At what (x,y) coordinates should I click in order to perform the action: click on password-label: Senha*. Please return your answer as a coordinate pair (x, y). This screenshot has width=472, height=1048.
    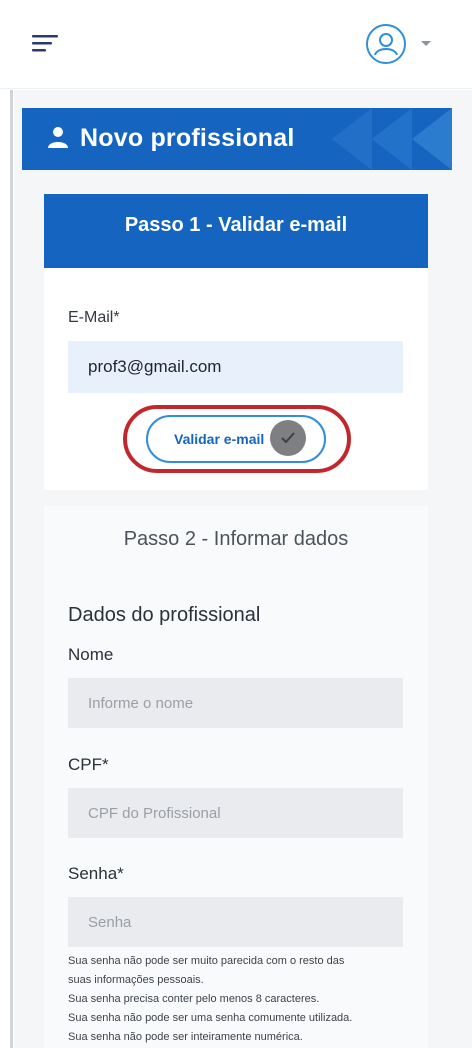
    Looking at the image, I should click on (96, 873).